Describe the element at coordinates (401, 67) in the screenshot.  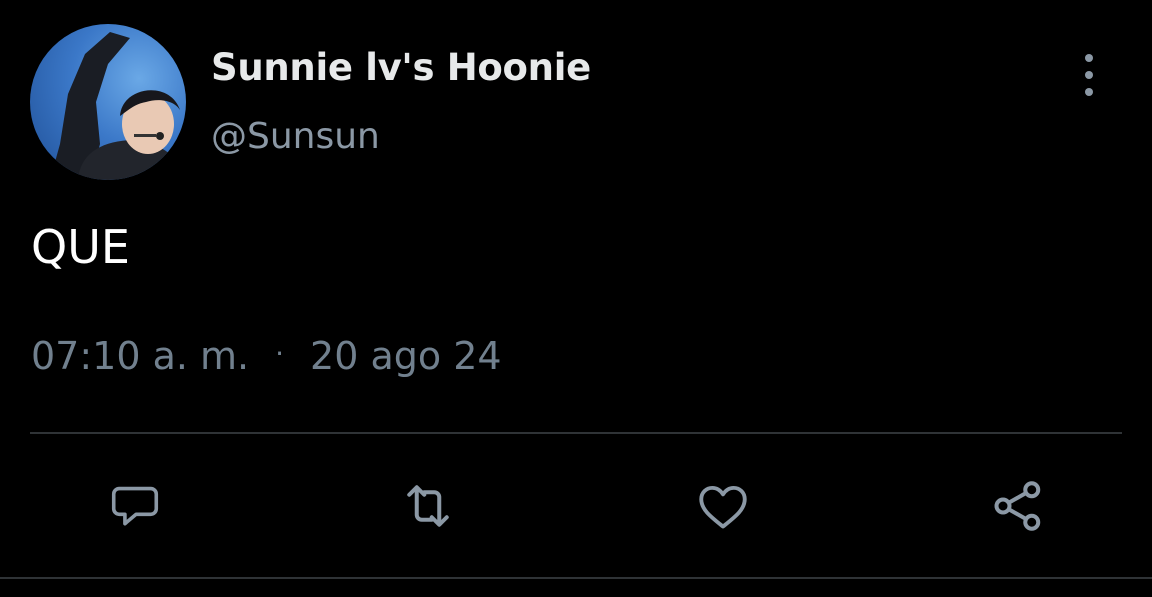
I see `display-name: Sunnie lv's Hoonie` at that location.